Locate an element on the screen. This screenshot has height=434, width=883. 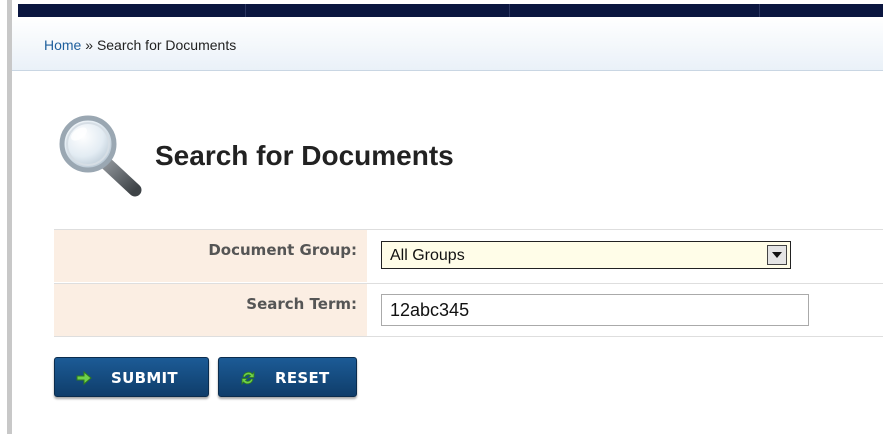
breadcrumb-home-link: Home is located at coordinates (62, 45).